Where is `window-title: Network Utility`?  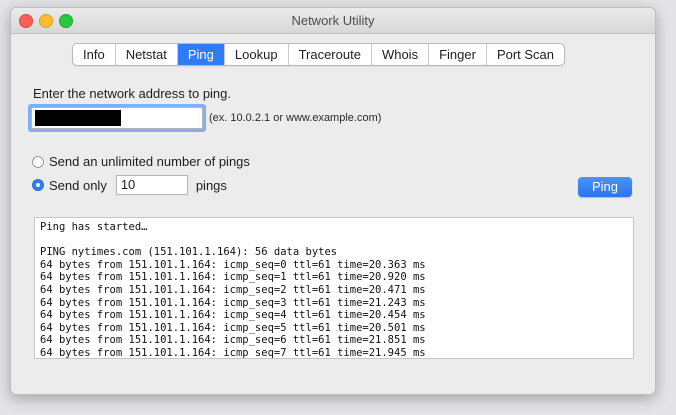 window-title: Network Utility is located at coordinates (333, 20).